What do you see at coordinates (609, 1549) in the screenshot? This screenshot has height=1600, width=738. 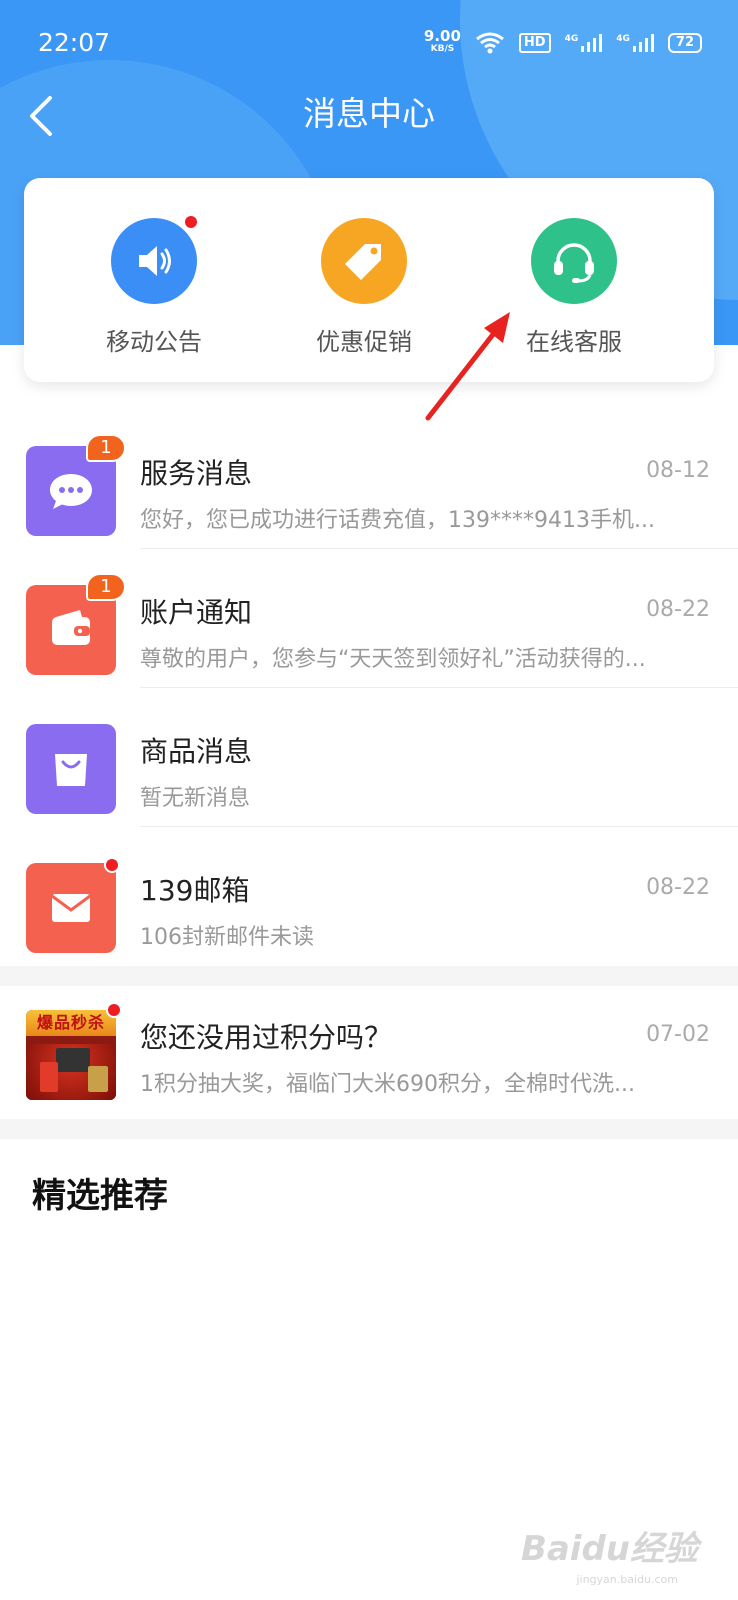 I see `baidu-watermark: Baidu经验` at bounding box center [609, 1549].